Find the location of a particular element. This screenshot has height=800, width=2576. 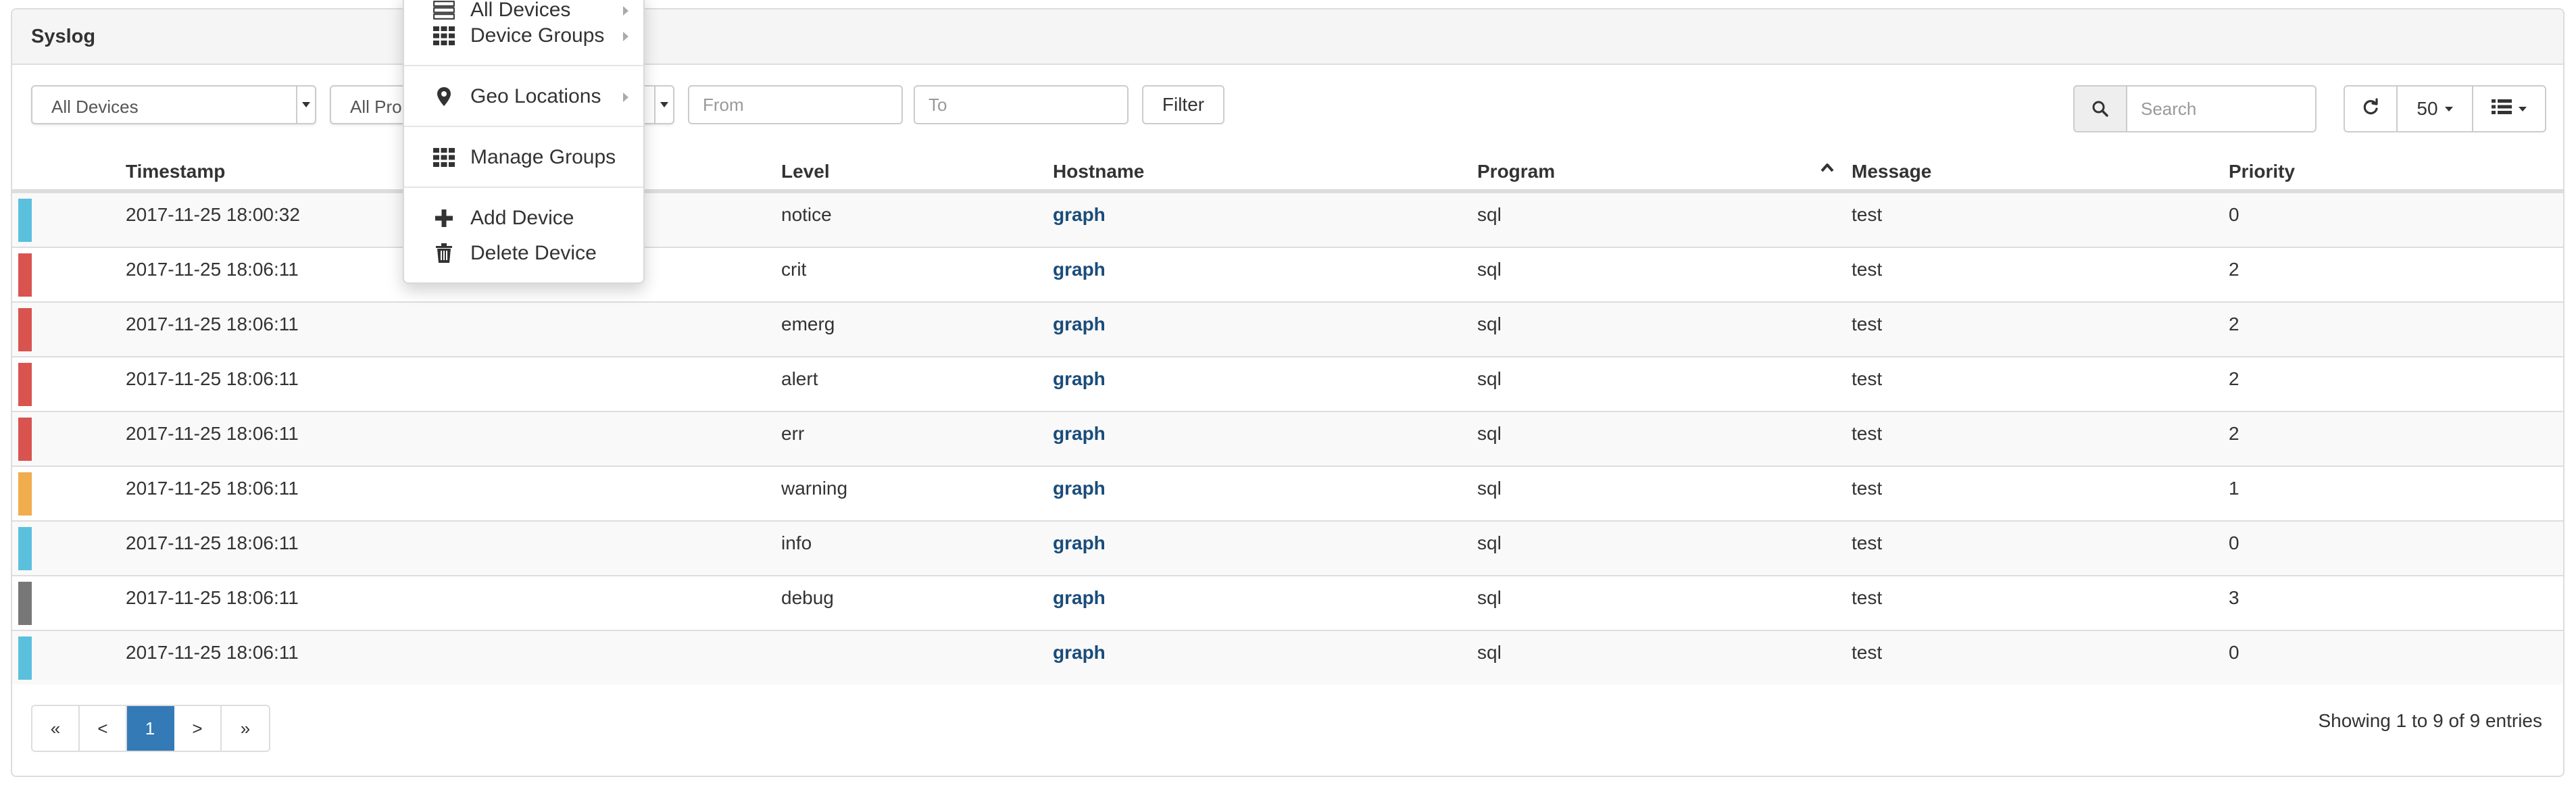

page-size-dropdown: 50 is located at coordinates (2435, 108).